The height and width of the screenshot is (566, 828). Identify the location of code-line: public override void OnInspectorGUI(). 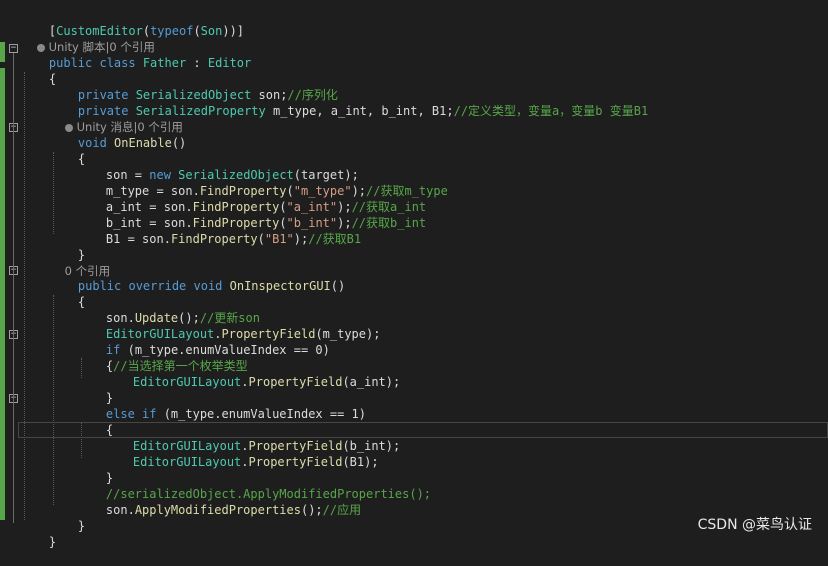
(197, 277).